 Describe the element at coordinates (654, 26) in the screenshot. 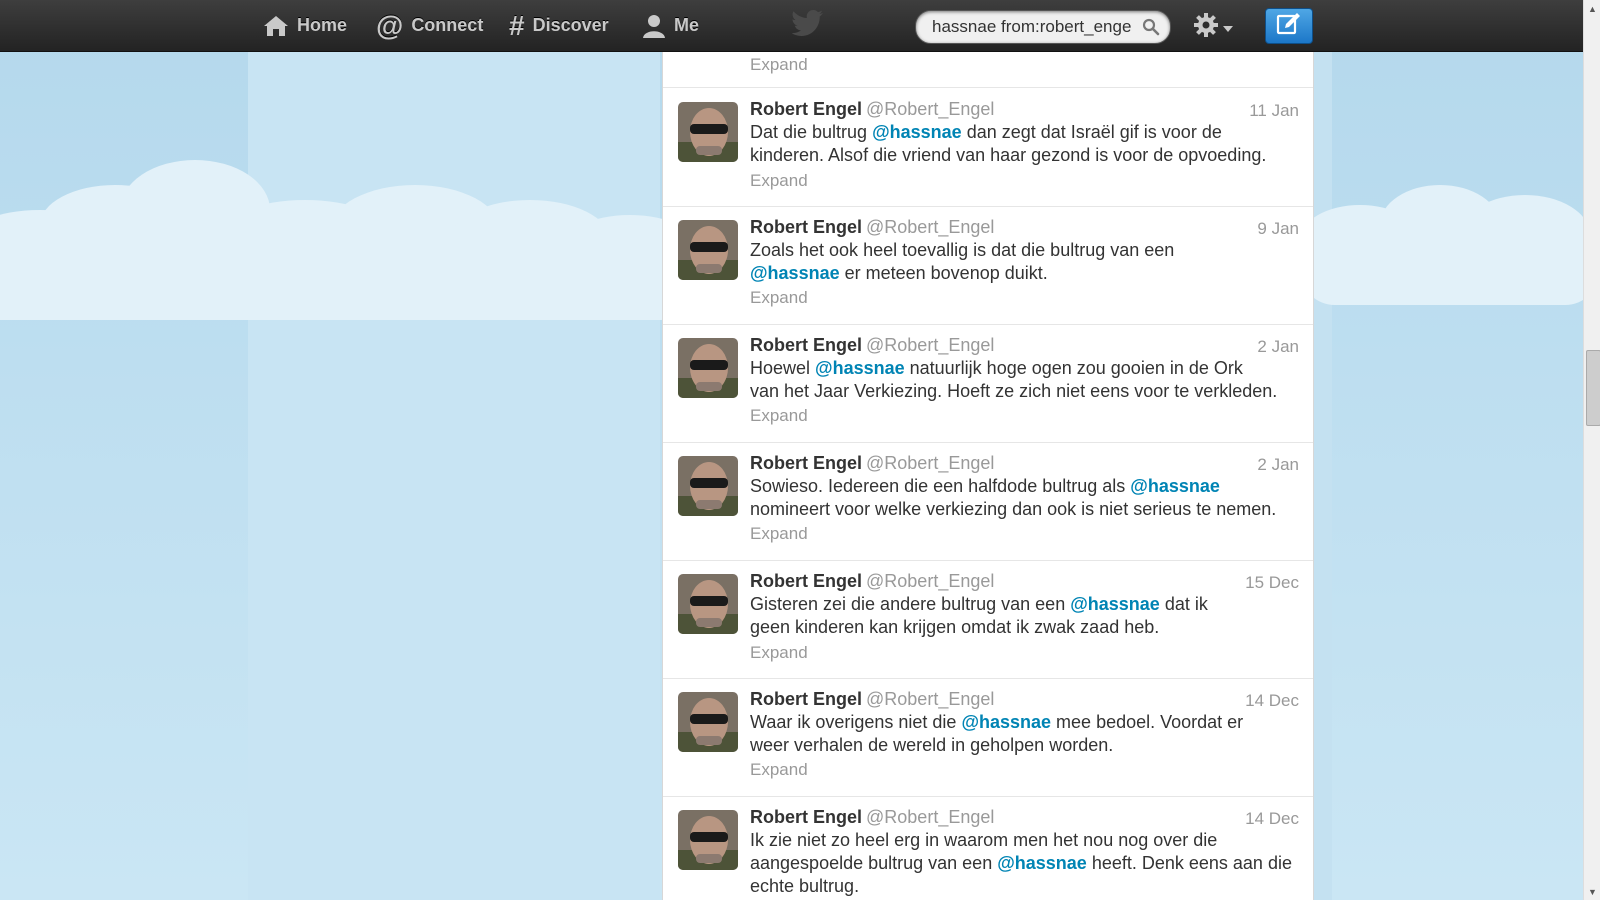

I see `person-icon` at that location.